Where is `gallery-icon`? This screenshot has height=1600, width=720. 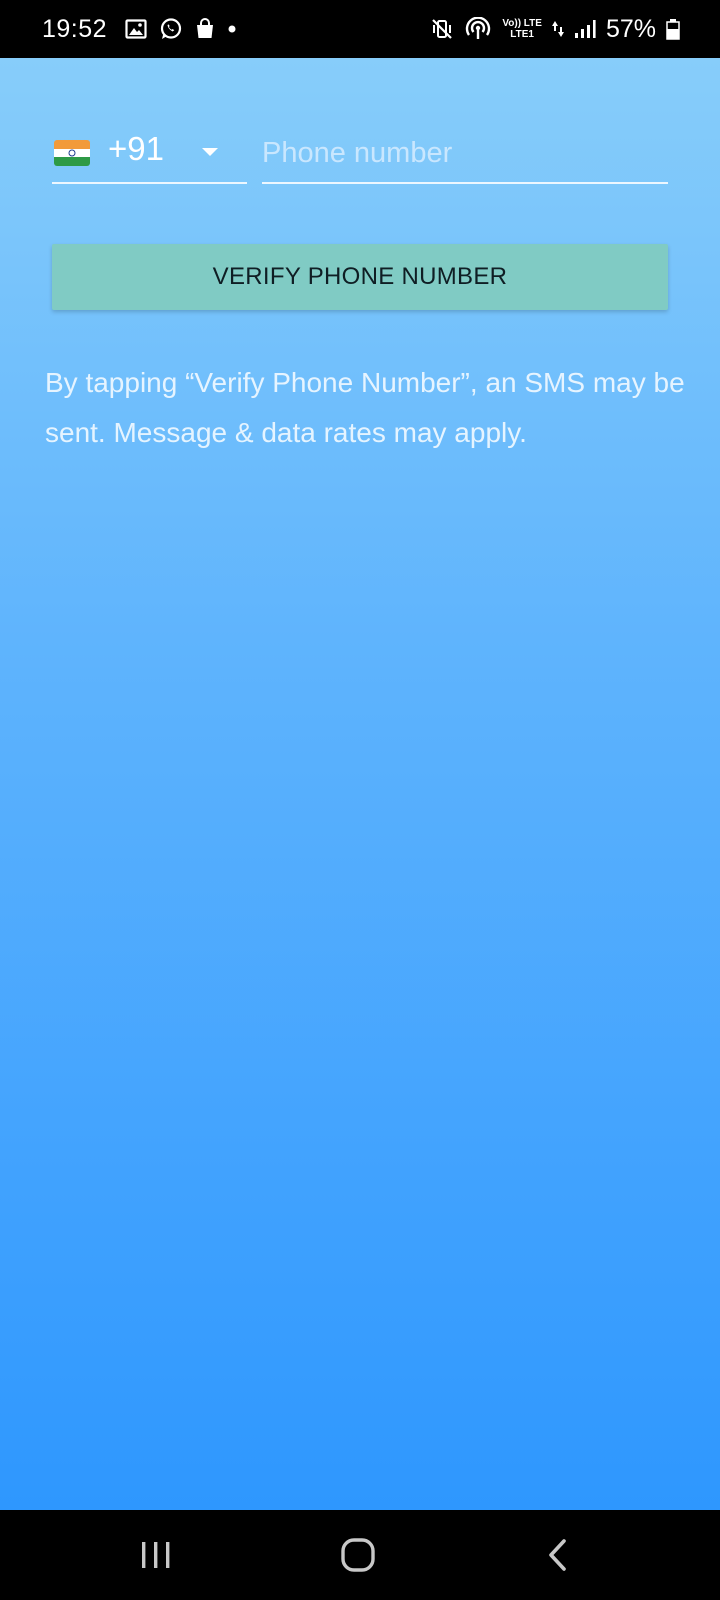 gallery-icon is located at coordinates (136, 29).